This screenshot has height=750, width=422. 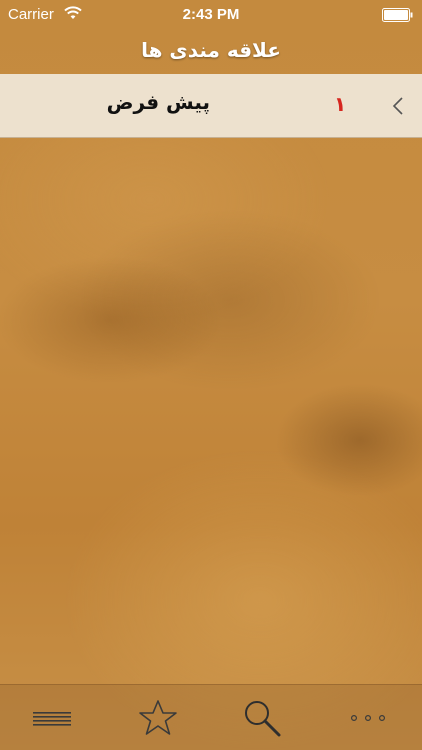 What do you see at coordinates (397, 15) in the screenshot?
I see `battery-icon` at bounding box center [397, 15].